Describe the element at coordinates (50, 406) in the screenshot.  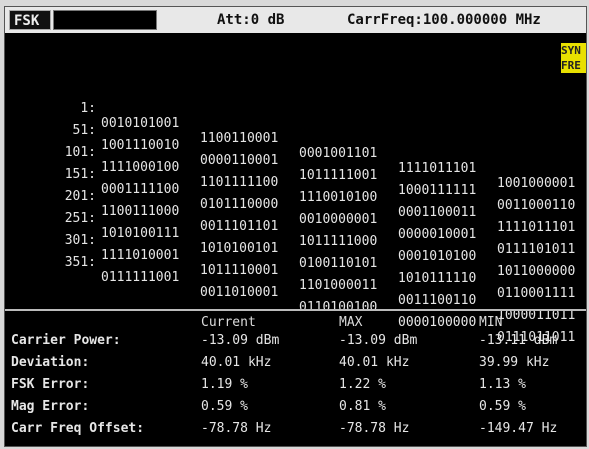
I see `measurement-label: Mag Error:` at that location.